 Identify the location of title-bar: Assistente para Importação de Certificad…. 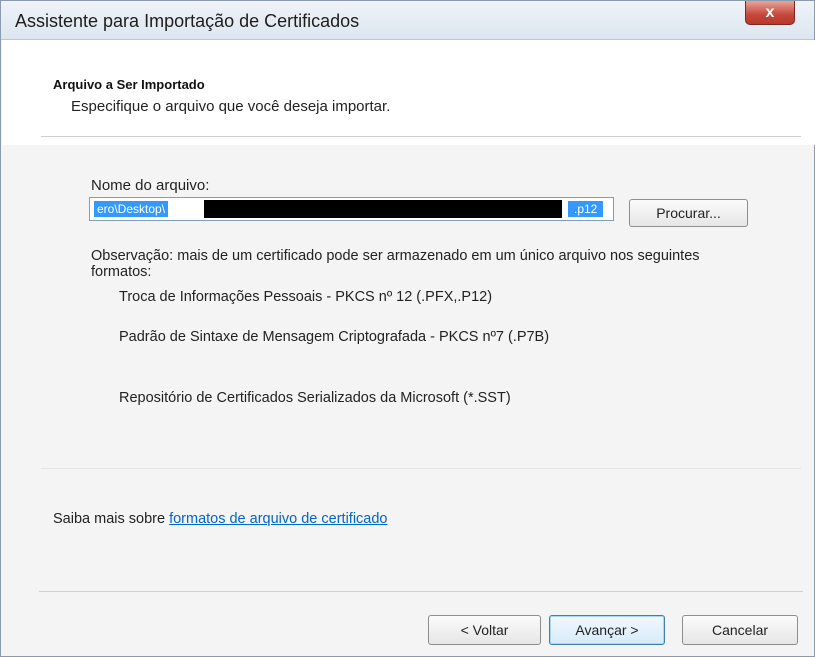
(407, 20).